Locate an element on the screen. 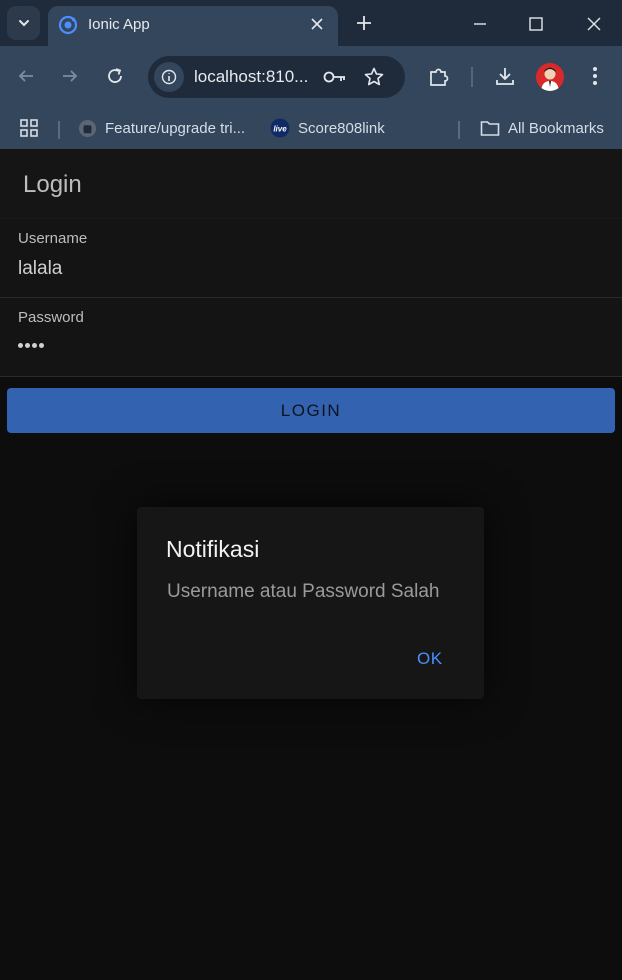 Image resolution: width=622 pixels, height=980 pixels. reload-button is located at coordinates (115, 76).